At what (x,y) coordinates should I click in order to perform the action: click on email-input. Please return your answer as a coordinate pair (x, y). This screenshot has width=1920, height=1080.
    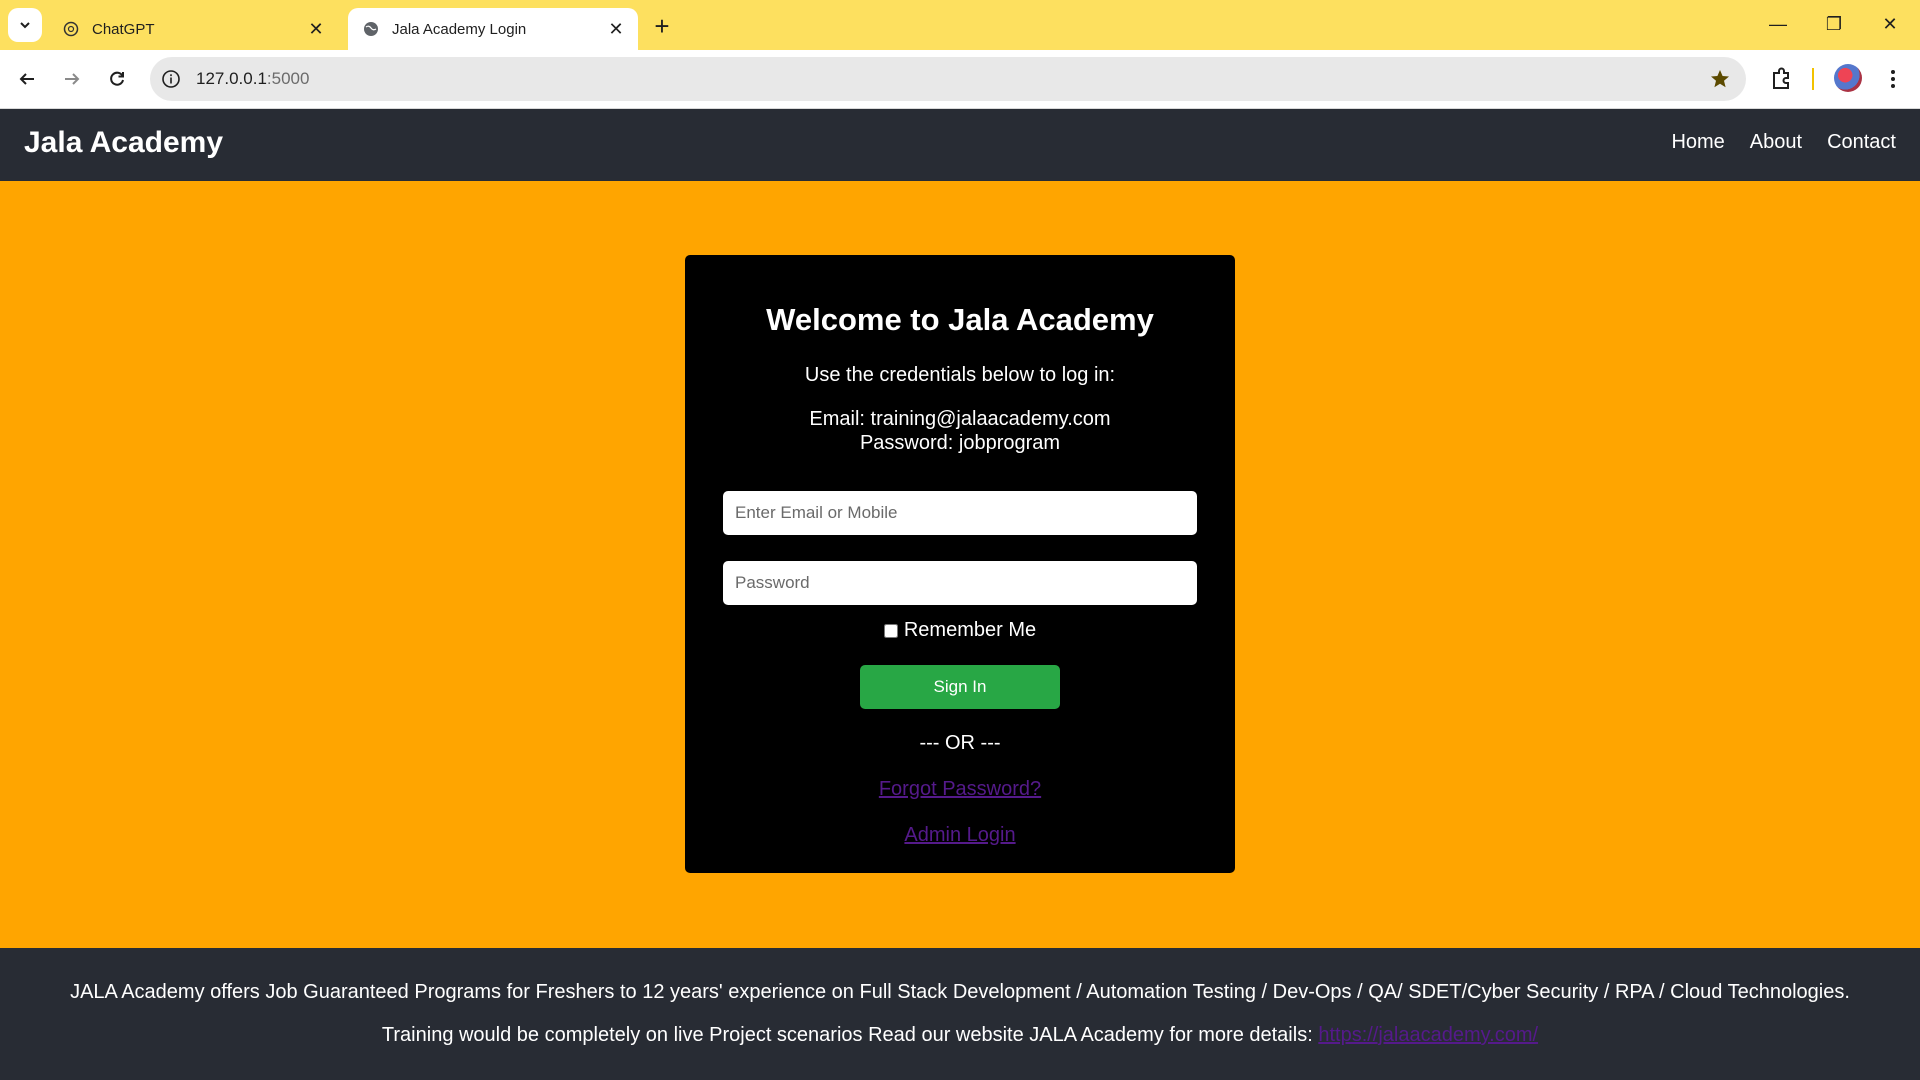
    Looking at the image, I should click on (960, 513).